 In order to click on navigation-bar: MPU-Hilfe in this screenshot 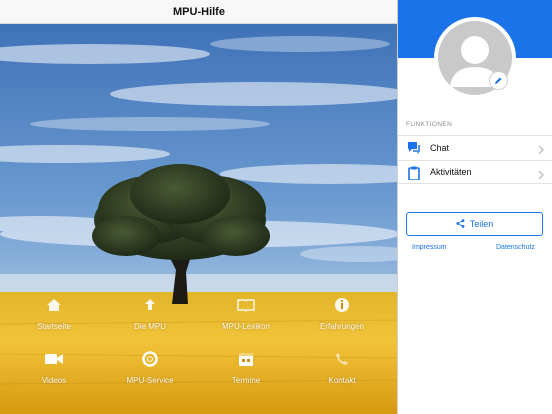, I will do `click(199, 12)`.